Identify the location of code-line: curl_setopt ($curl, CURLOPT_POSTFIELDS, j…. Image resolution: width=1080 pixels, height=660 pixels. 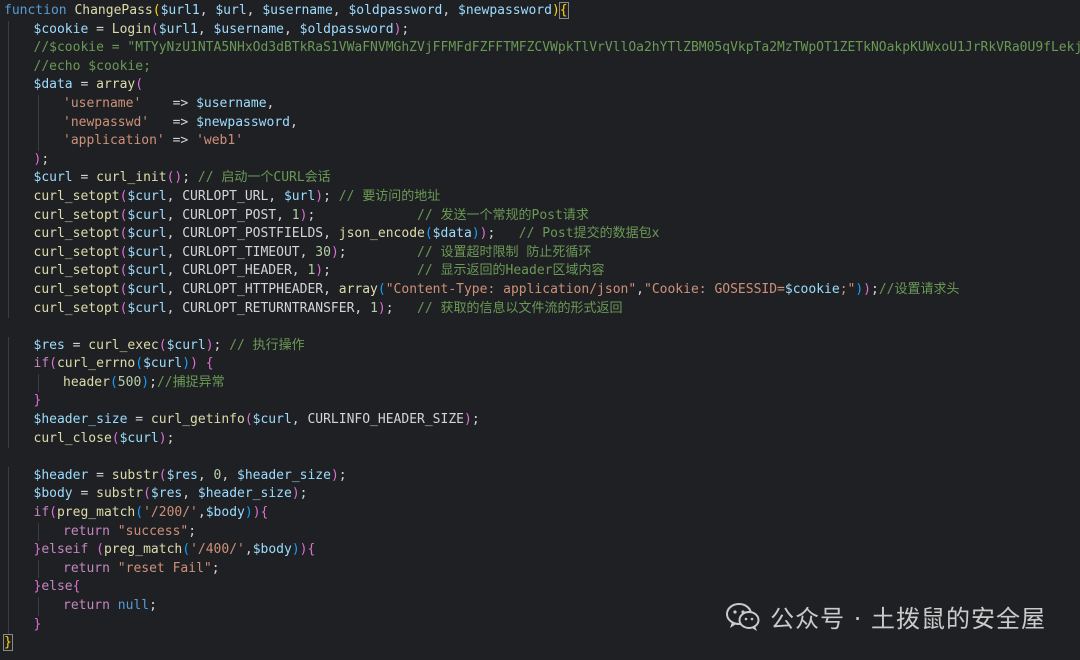
(542, 234).